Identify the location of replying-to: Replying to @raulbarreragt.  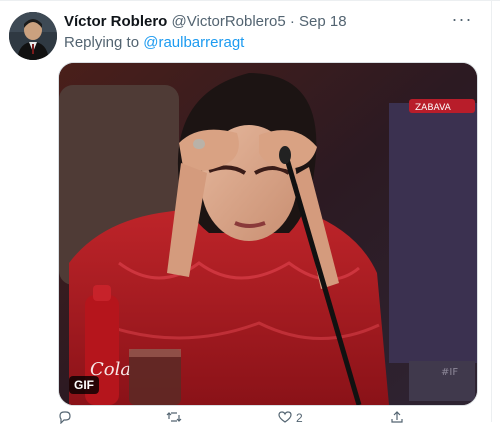
(154, 42).